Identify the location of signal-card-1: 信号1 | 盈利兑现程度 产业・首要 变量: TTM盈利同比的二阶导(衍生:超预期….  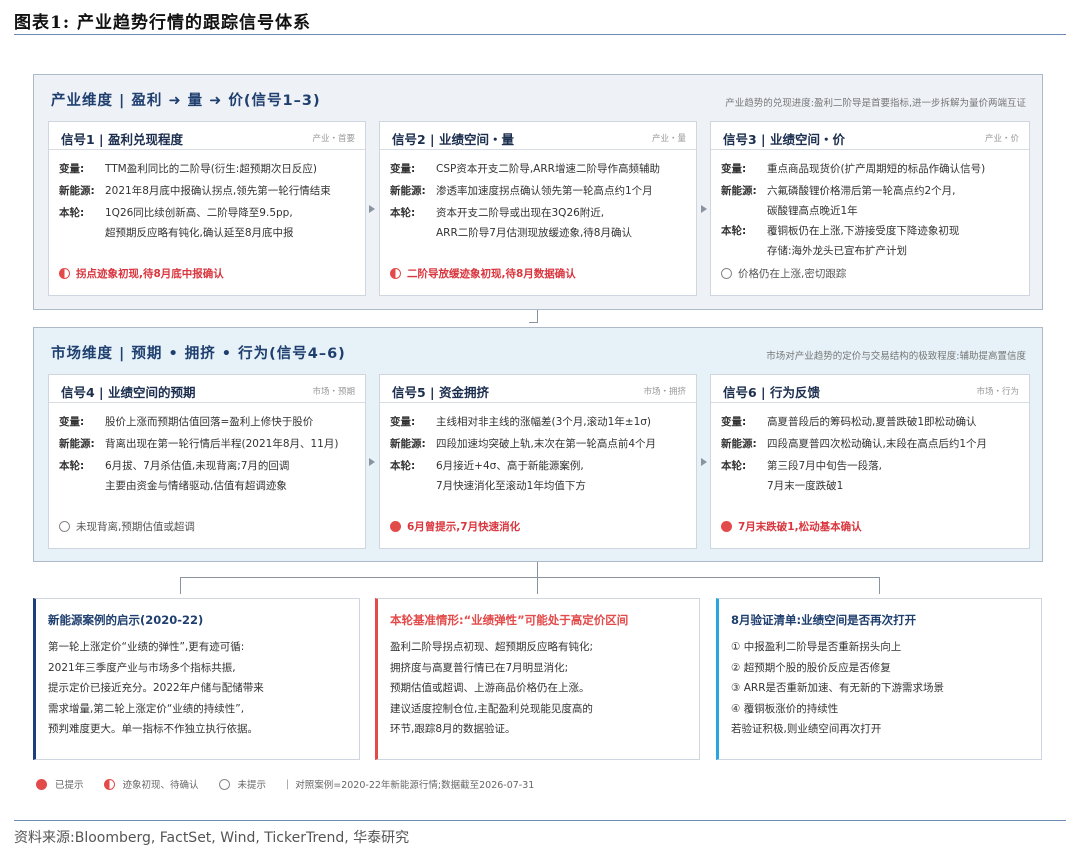
(207, 208).